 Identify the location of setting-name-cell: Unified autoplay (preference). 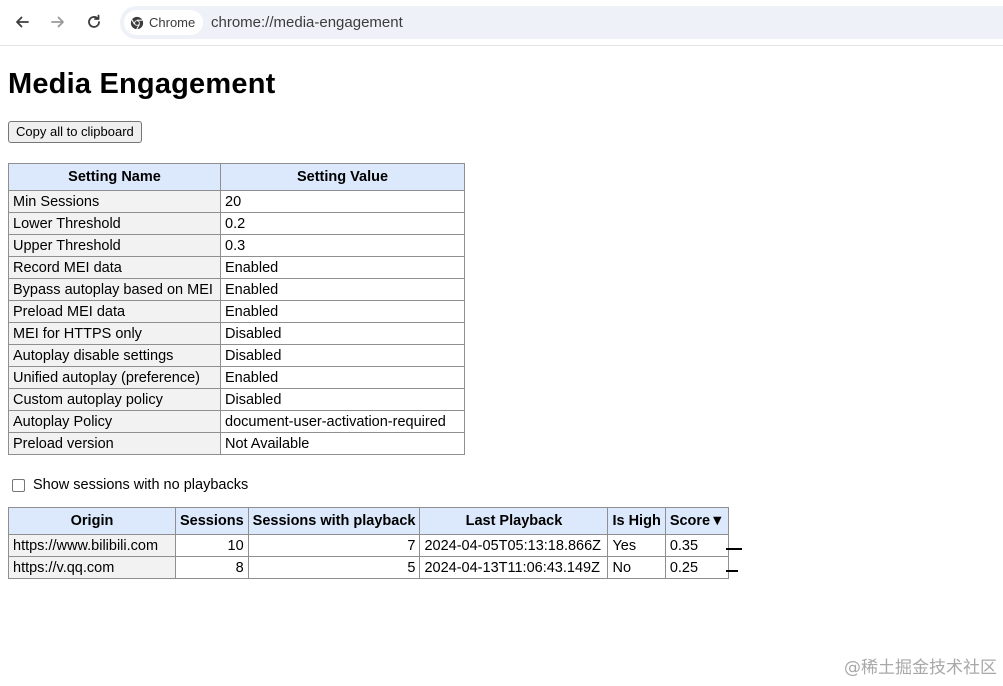
(114, 377).